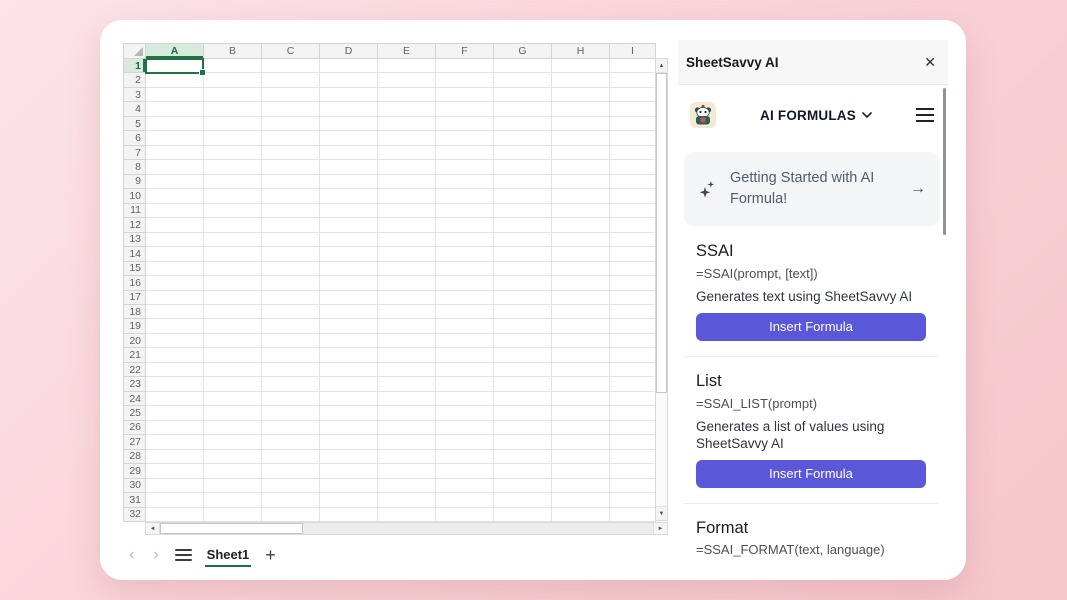  I want to click on cell-F8, so click(465, 167).